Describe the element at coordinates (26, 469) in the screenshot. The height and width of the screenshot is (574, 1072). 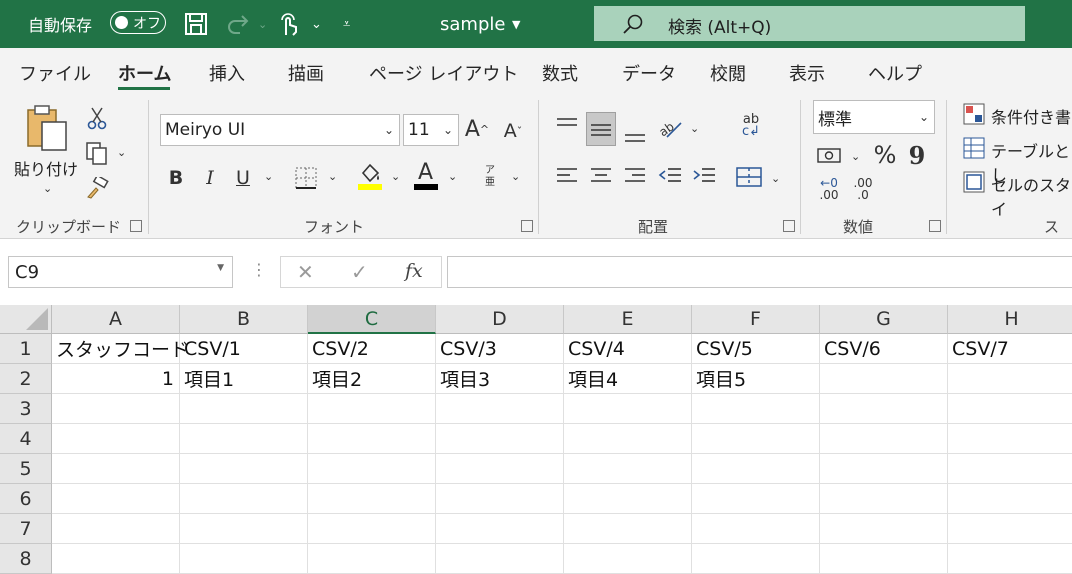
I see `row-header-5: 5` at that location.